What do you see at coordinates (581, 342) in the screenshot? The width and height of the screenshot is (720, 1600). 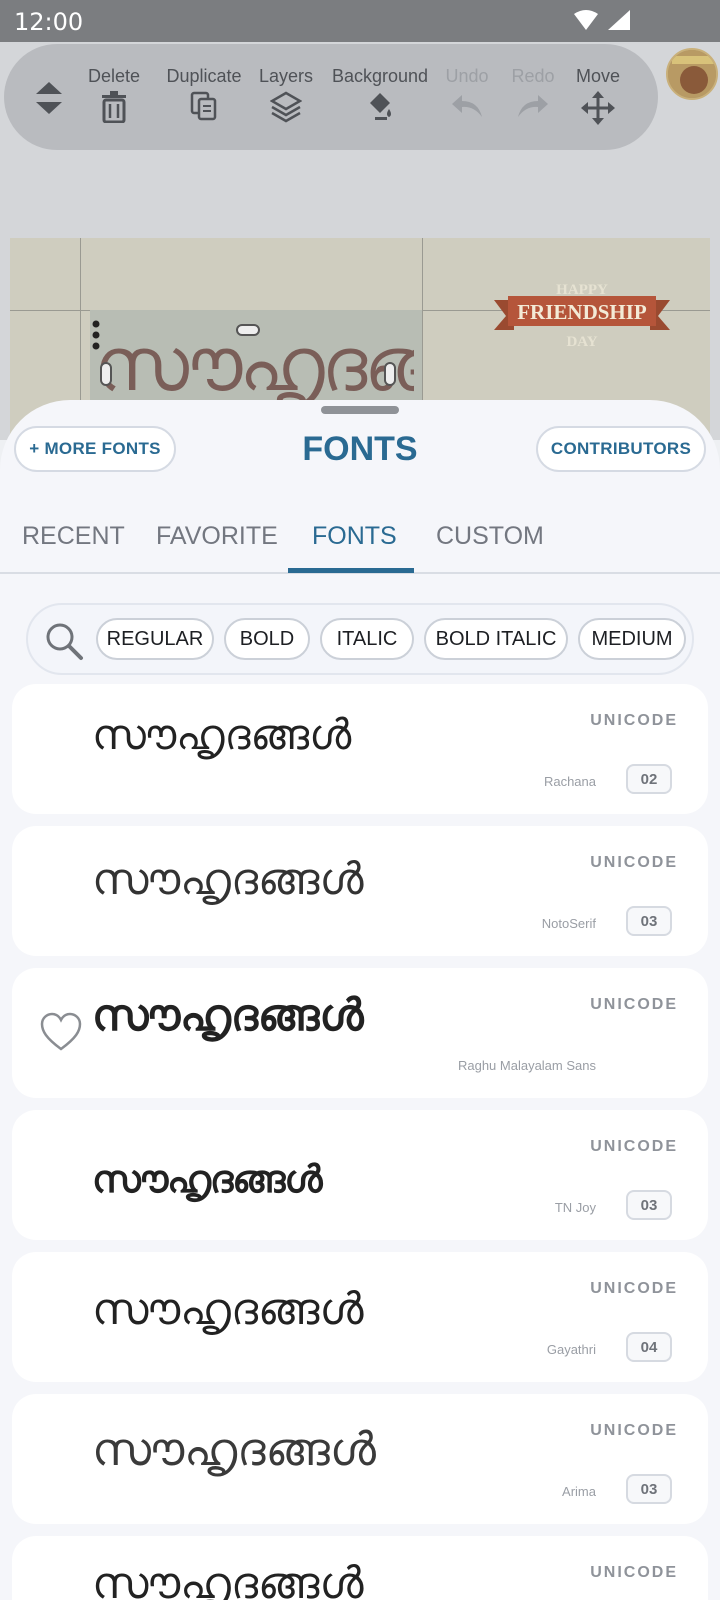 I see `sticker-line-3: DAY` at bounding box center [581, 342].